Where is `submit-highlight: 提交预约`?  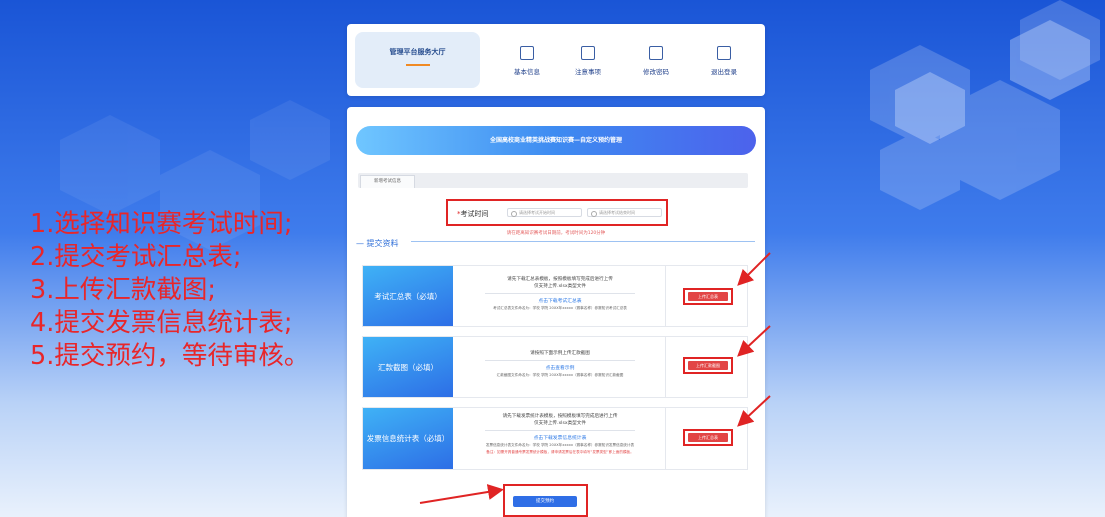
submit-highlight: 提交预约 is located at coordinates (545, 500).